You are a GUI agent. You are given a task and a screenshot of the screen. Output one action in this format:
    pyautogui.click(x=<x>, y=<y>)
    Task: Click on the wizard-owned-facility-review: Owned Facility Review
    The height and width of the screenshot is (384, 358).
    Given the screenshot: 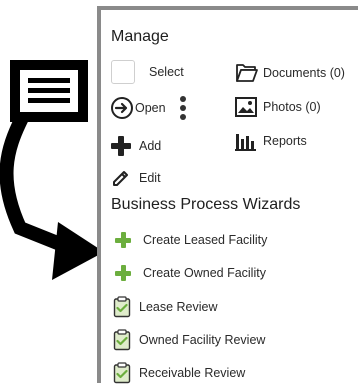 What is the action you would take?
    pyautogui.click(x=189, y=340)
    